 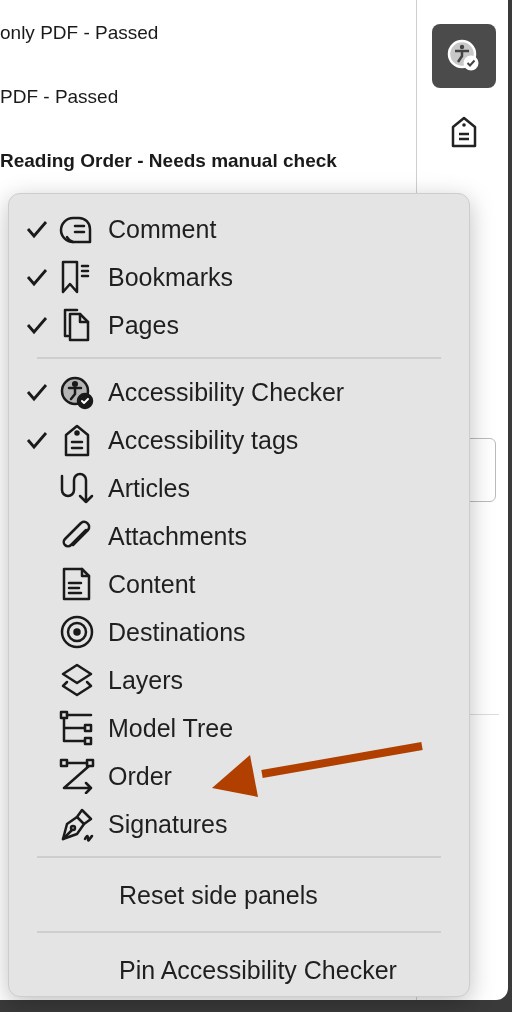 I want to click on layers-icon, so click(x=77, y=680).